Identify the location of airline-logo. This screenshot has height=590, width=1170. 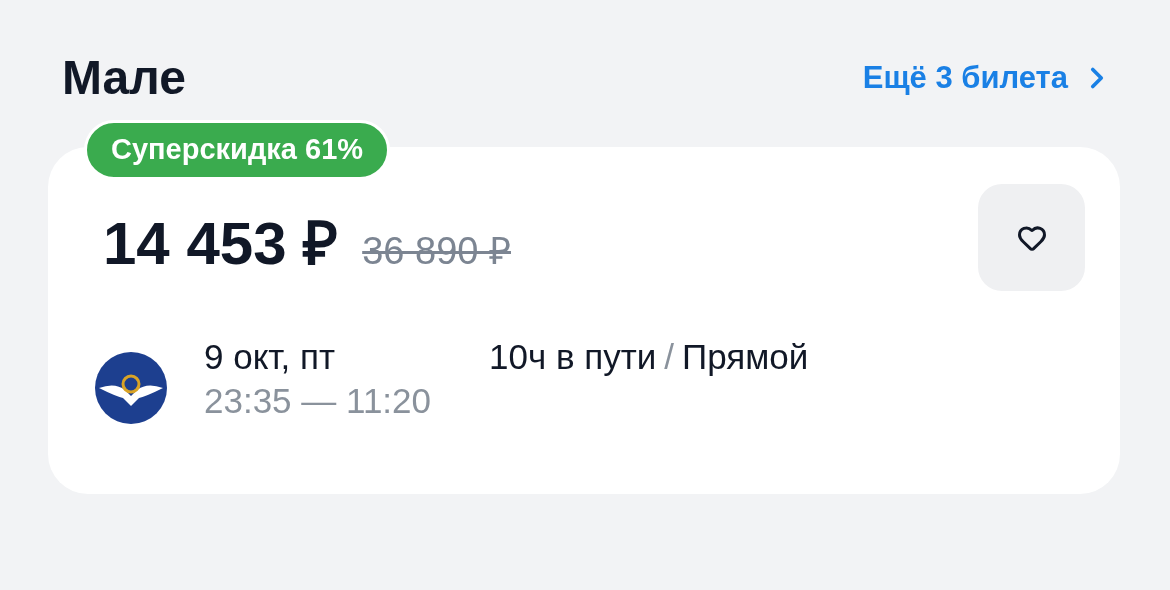
(131, 388).